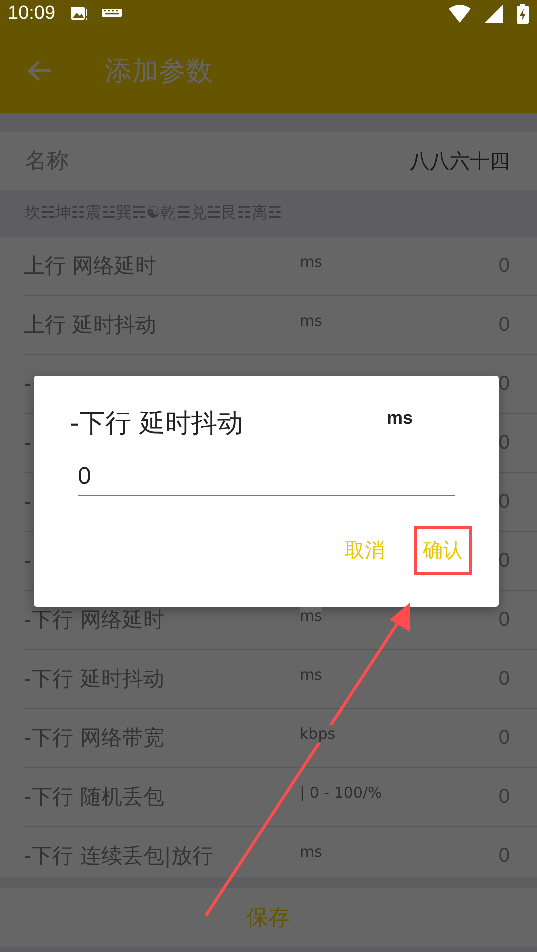 The height and width of the screenshot is (952, 537). What do you see at coordinates (79, 14) in the screenshot?
I see `image-notification-icon` at bounding box center [79, 14].